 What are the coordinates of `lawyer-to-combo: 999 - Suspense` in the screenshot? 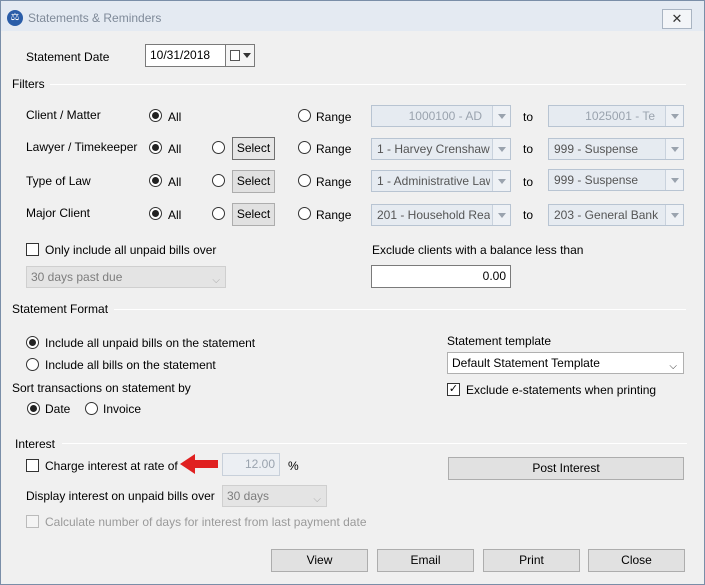 It's located at (616, 149).